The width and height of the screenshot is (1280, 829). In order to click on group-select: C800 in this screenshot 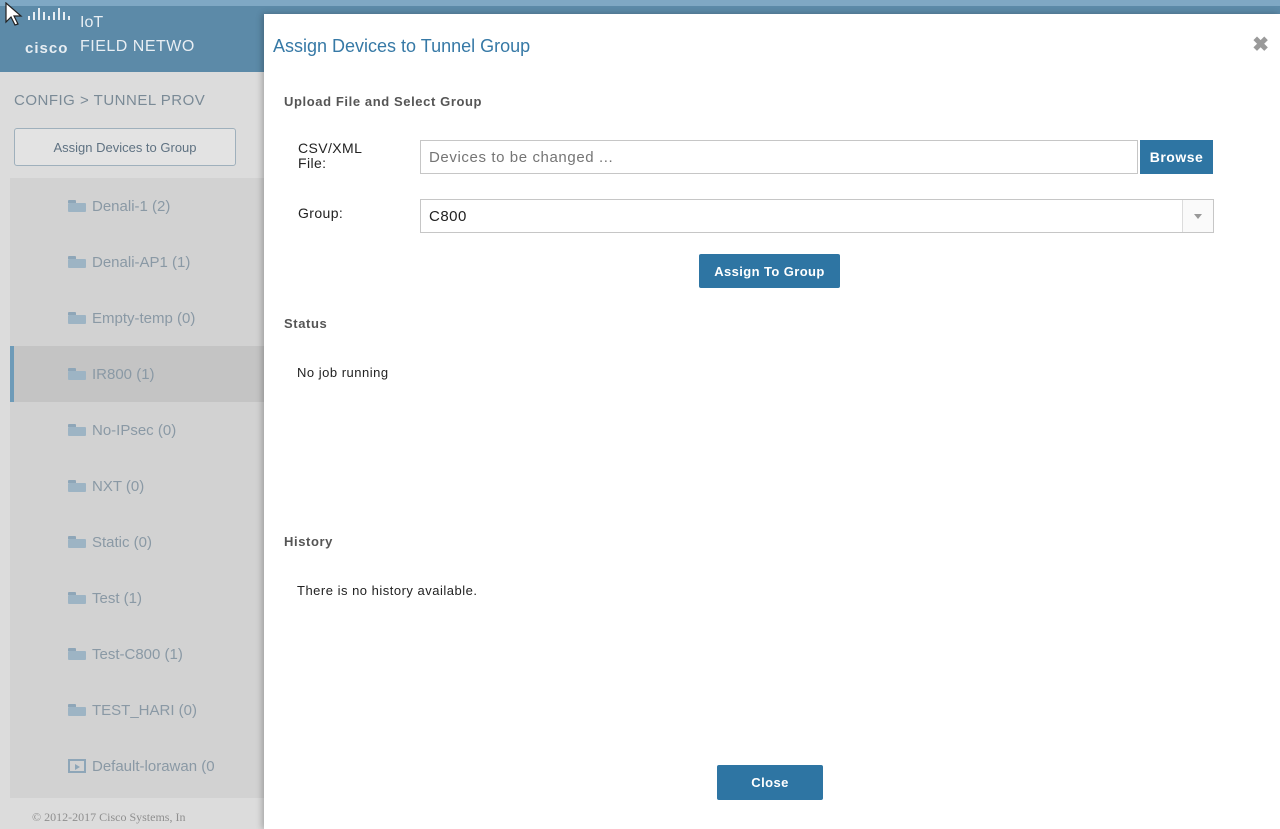, I will do `click(817, 216)`.